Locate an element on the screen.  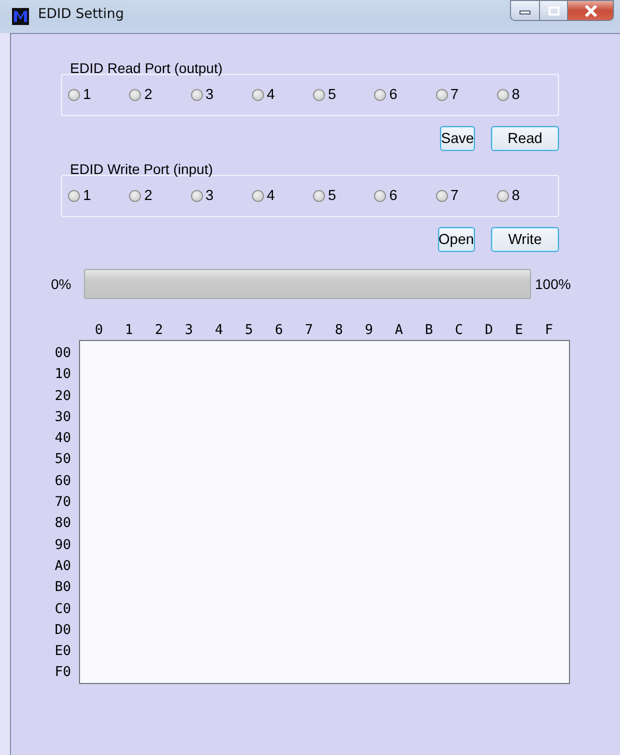
column-header: 5 is located at coordinates (249, 330).